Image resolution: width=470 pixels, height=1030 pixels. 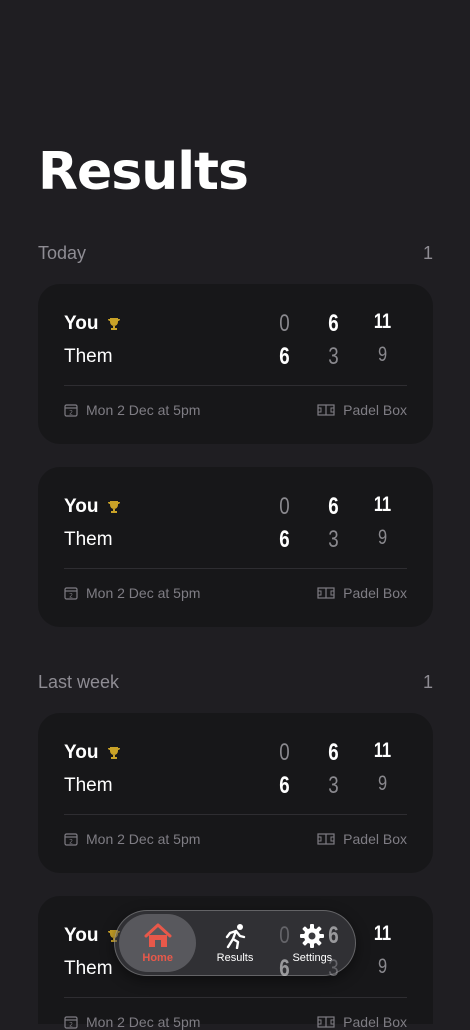 I want to click on tab-bar: Home Results Settings, so click(x=235, y=943).